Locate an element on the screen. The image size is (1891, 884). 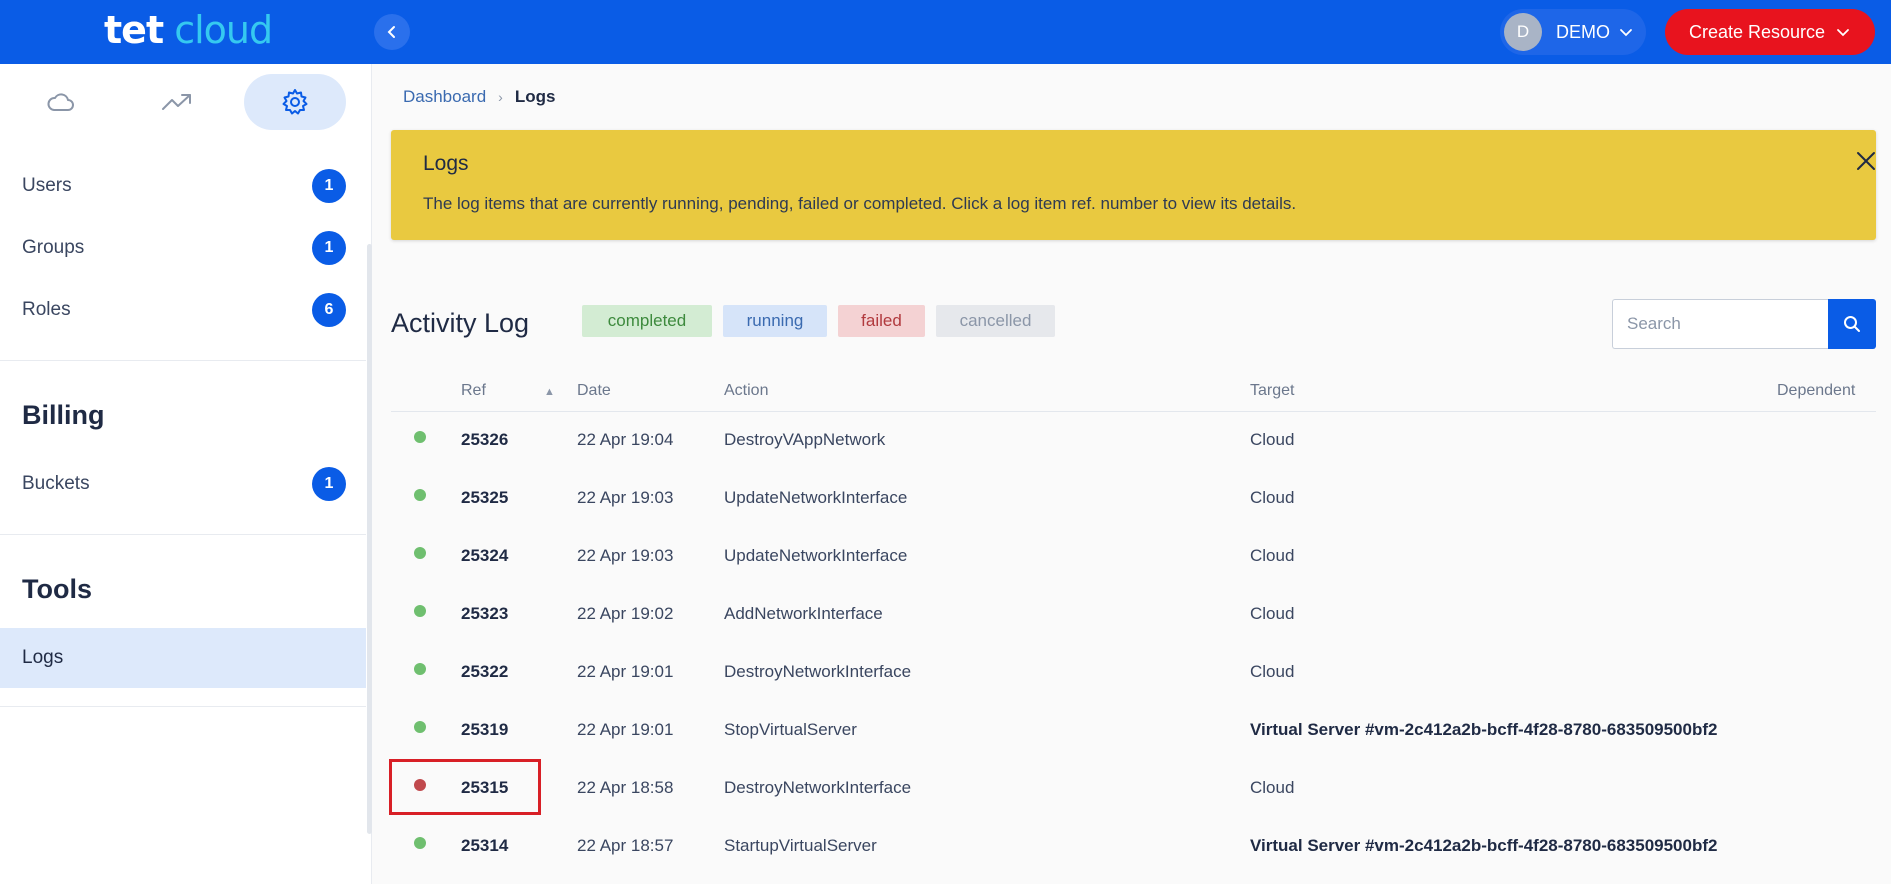
sidebar-item-logs: Logs is located at coordinates (183, 658).